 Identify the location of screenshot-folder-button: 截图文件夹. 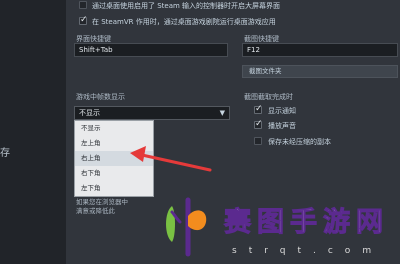
(320, 71).